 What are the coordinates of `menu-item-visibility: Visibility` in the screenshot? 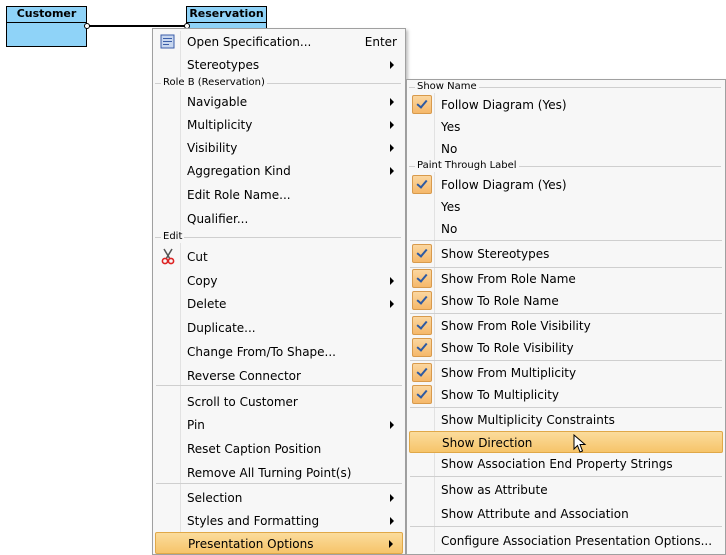 It's located at (279, 148).